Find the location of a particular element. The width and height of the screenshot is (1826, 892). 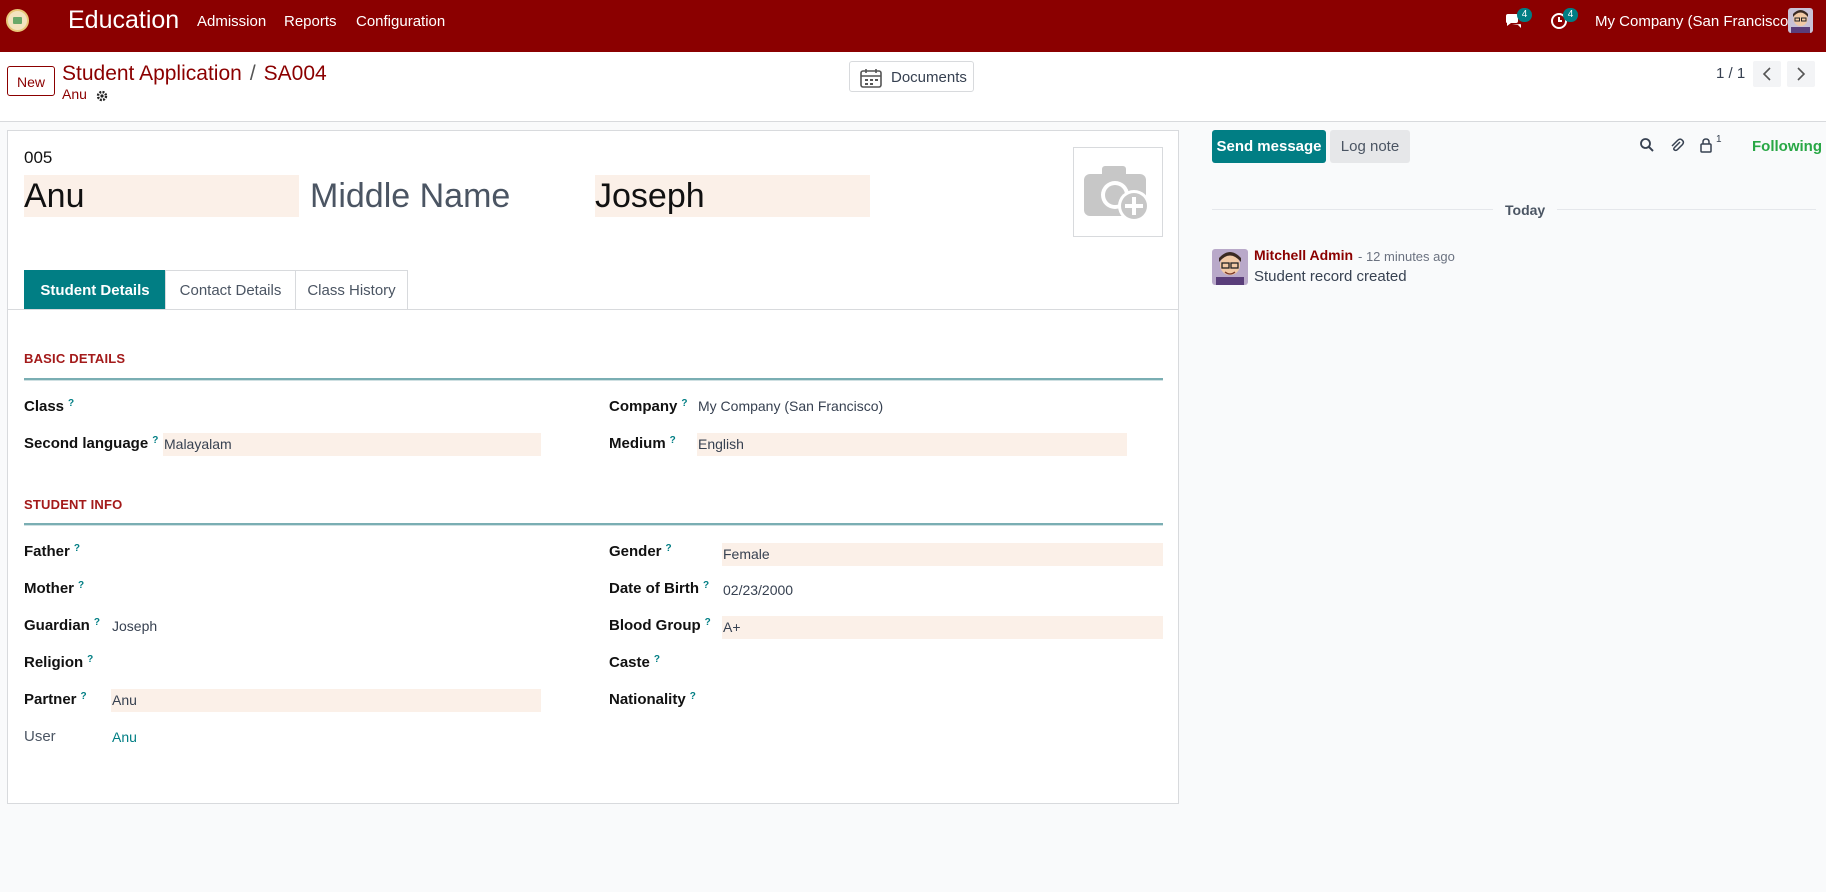

user-link: Anu is located at coordinates (211, 737).